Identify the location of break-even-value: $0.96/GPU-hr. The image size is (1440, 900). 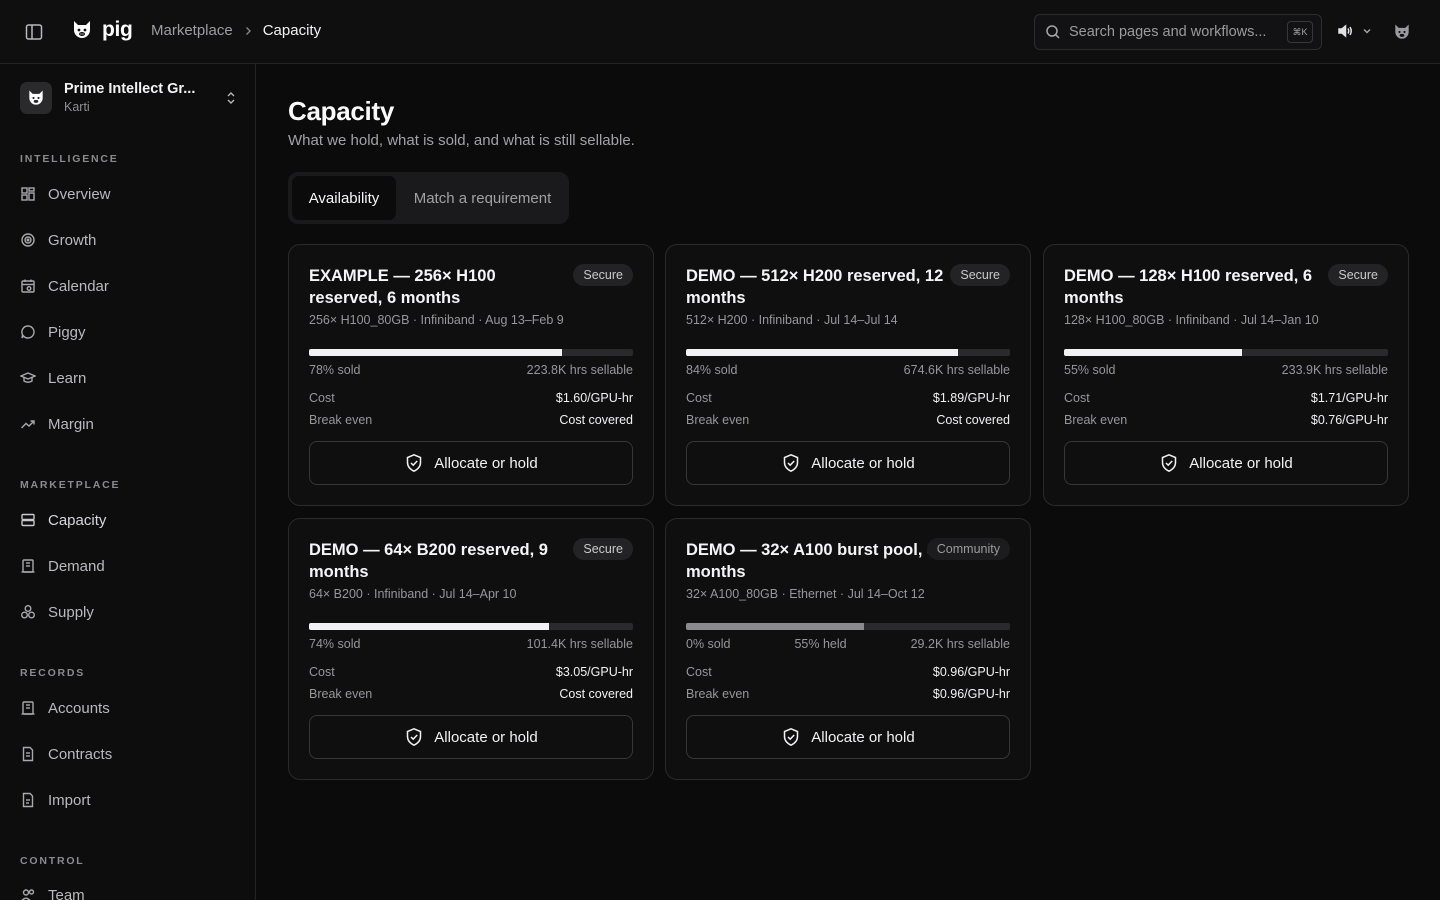
(971, 694).